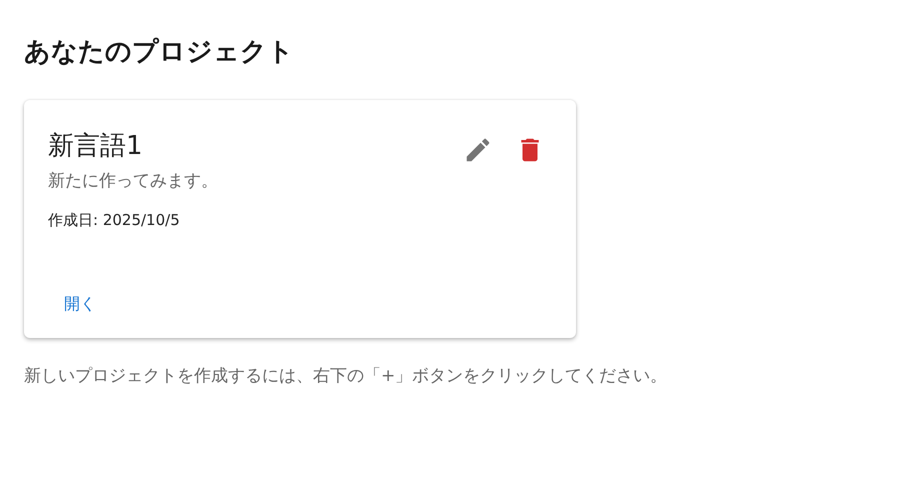  I want to click on project-title: 新言語1, so click(96, 146).